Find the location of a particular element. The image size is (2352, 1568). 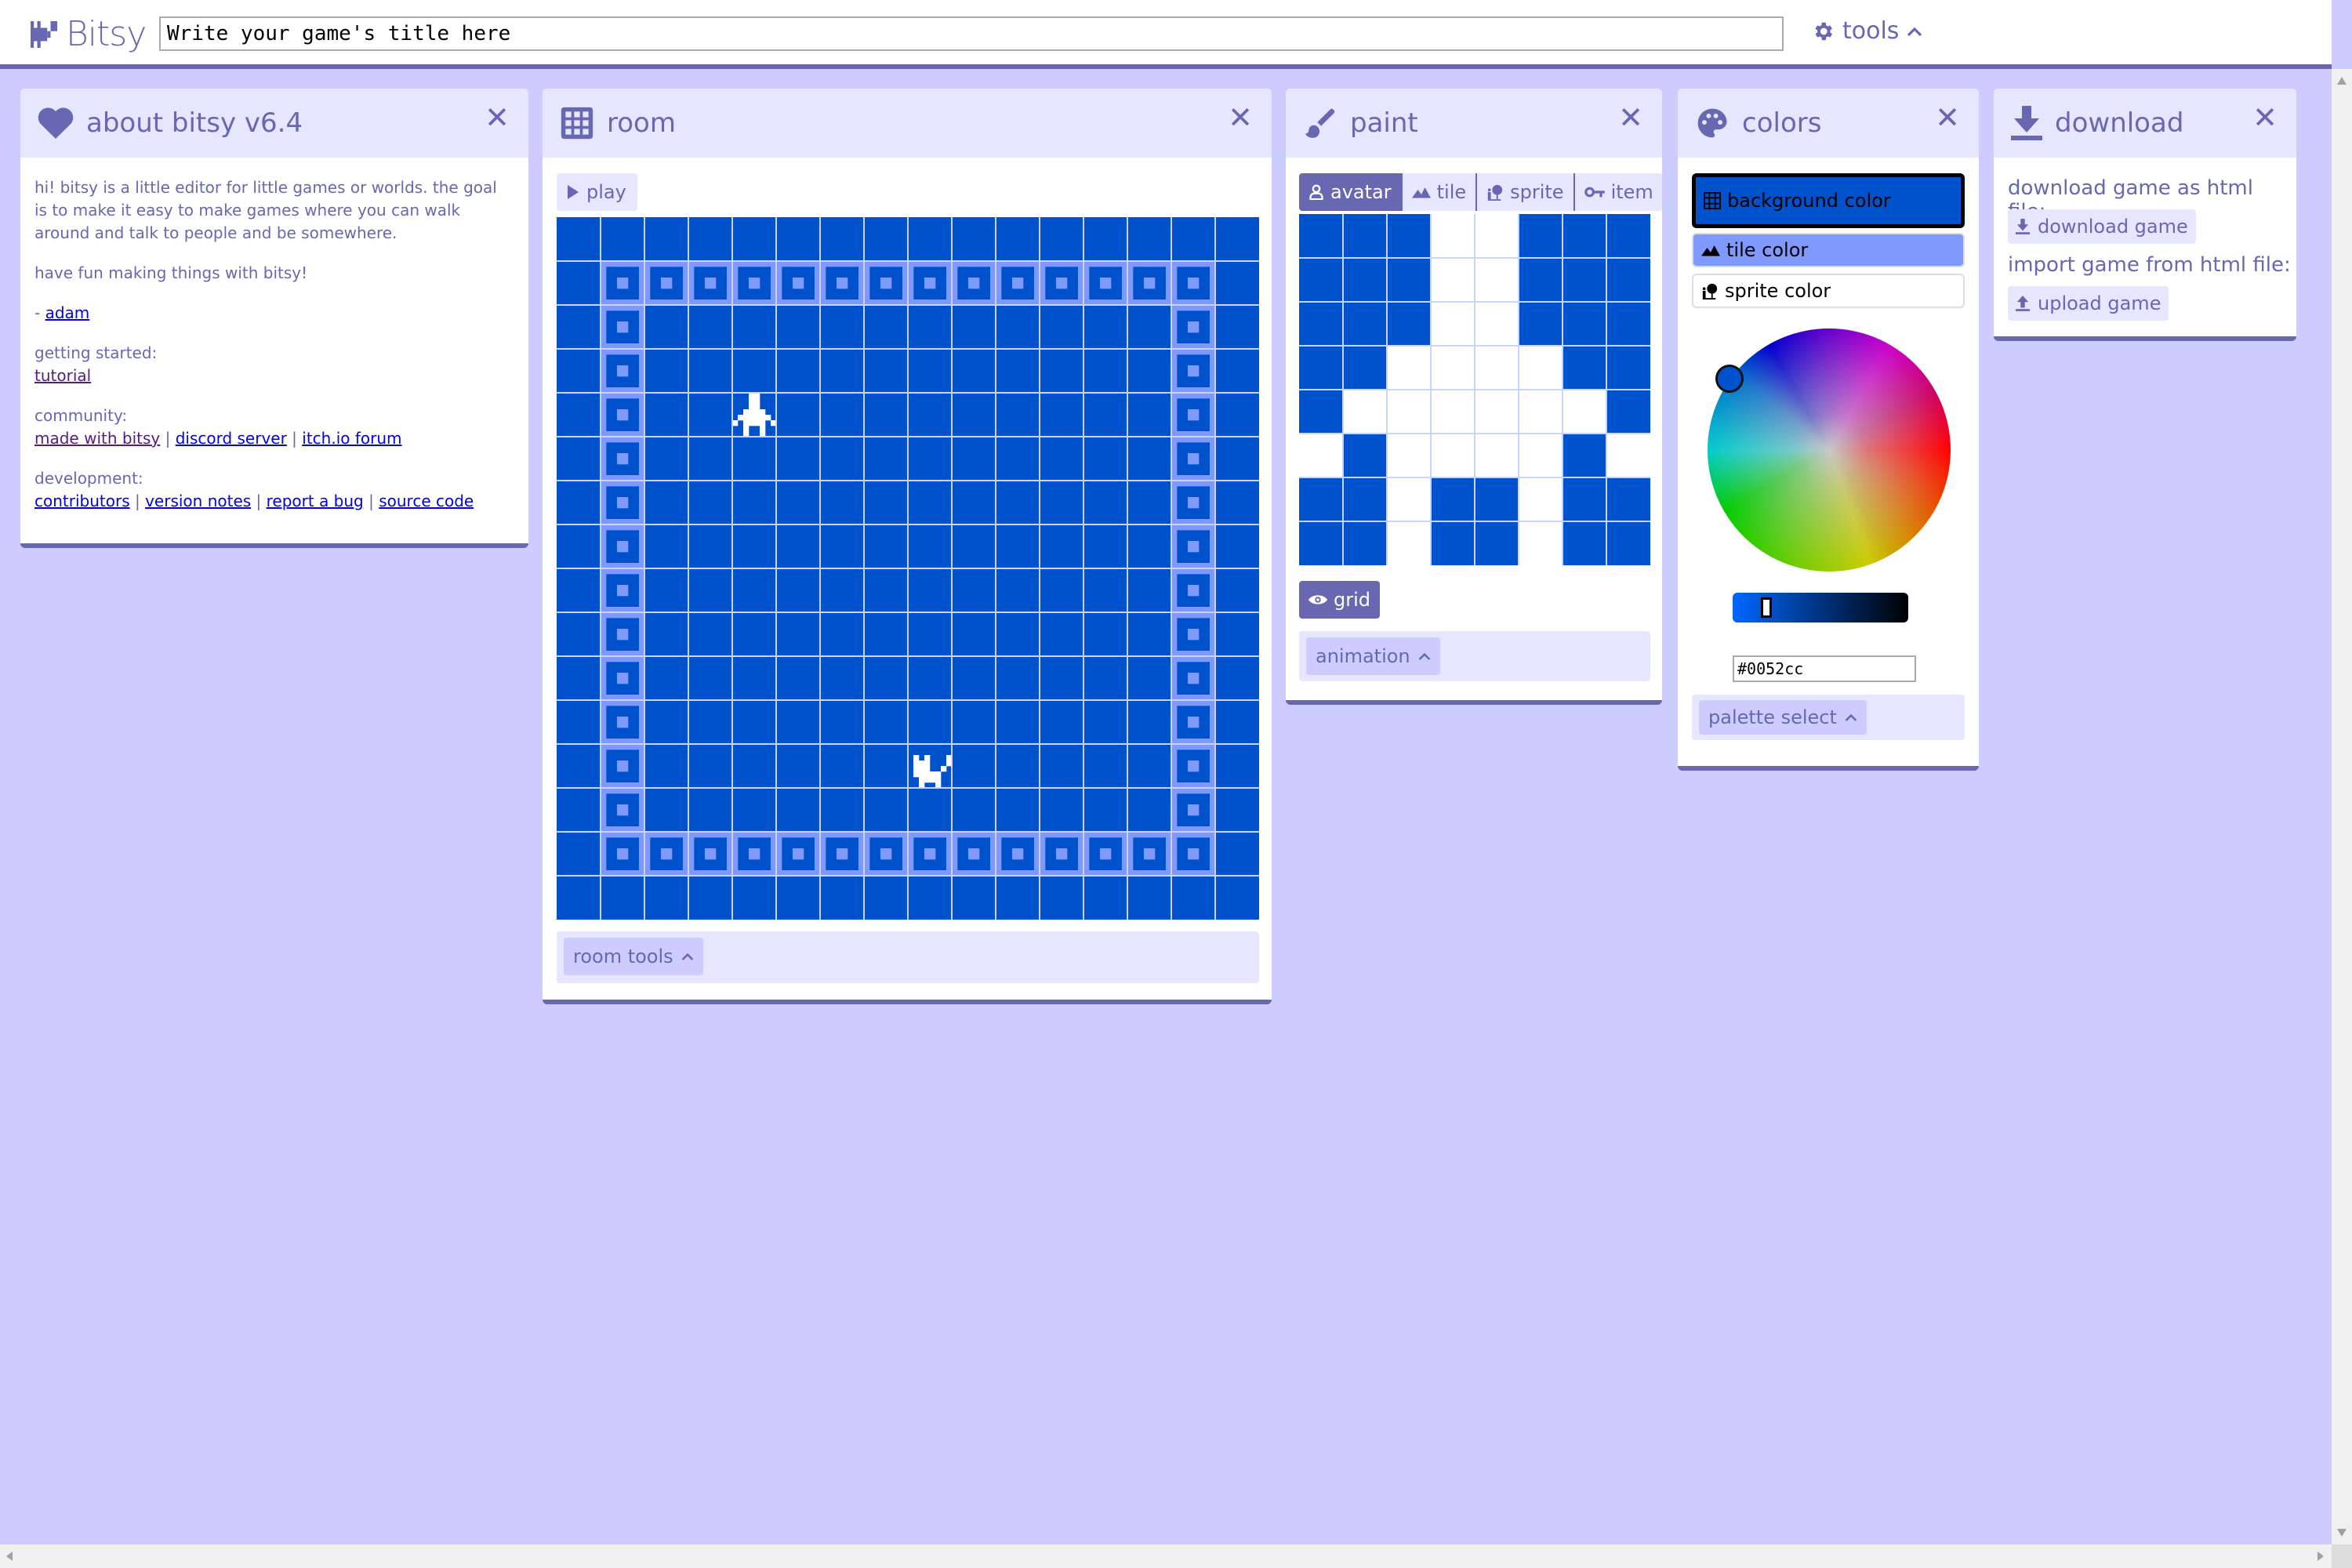

scroll-down-arrow is located at coordinates (2342, 1533).